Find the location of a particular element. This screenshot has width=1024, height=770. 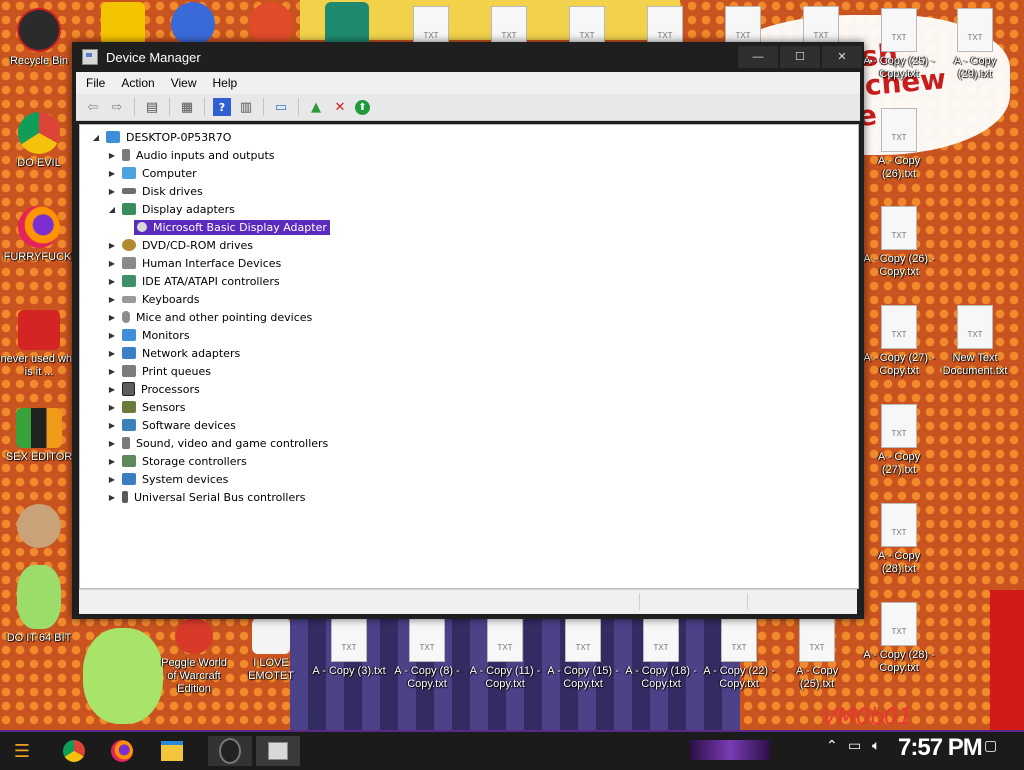

tree-item-print-queues: ▶ Print queues is located at coordinates (218, 371).